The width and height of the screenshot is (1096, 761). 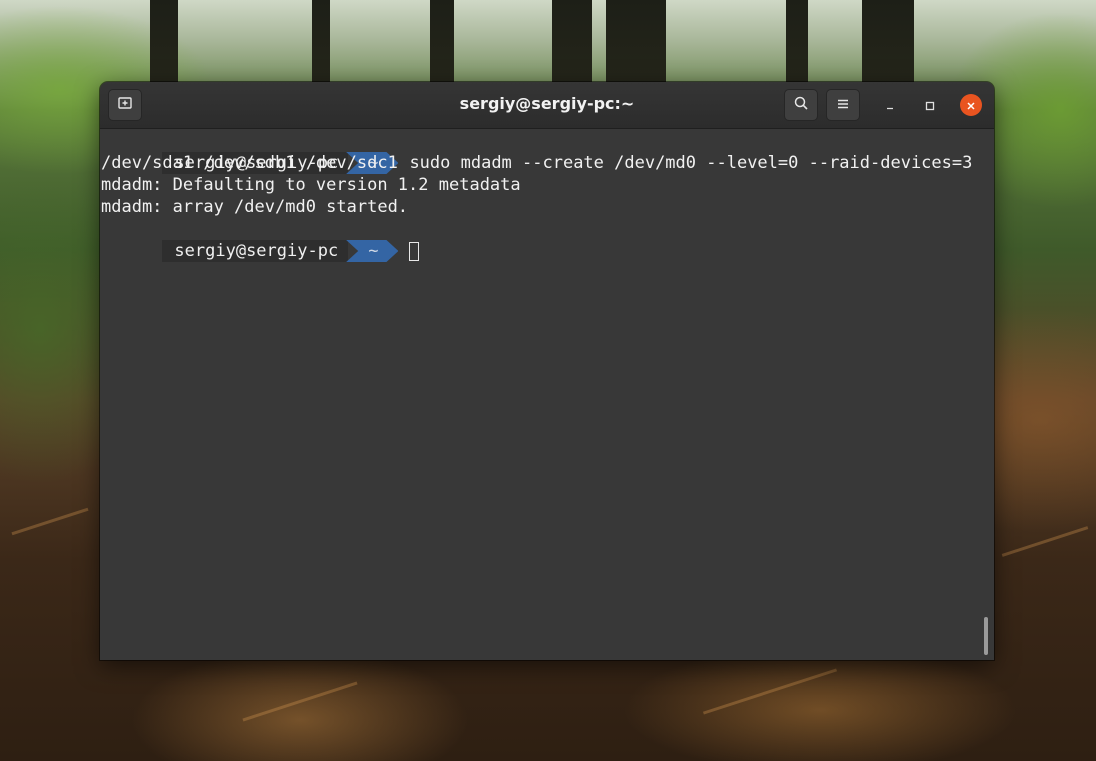 I want to click on minimize-icon, so click(x=890, y=105).